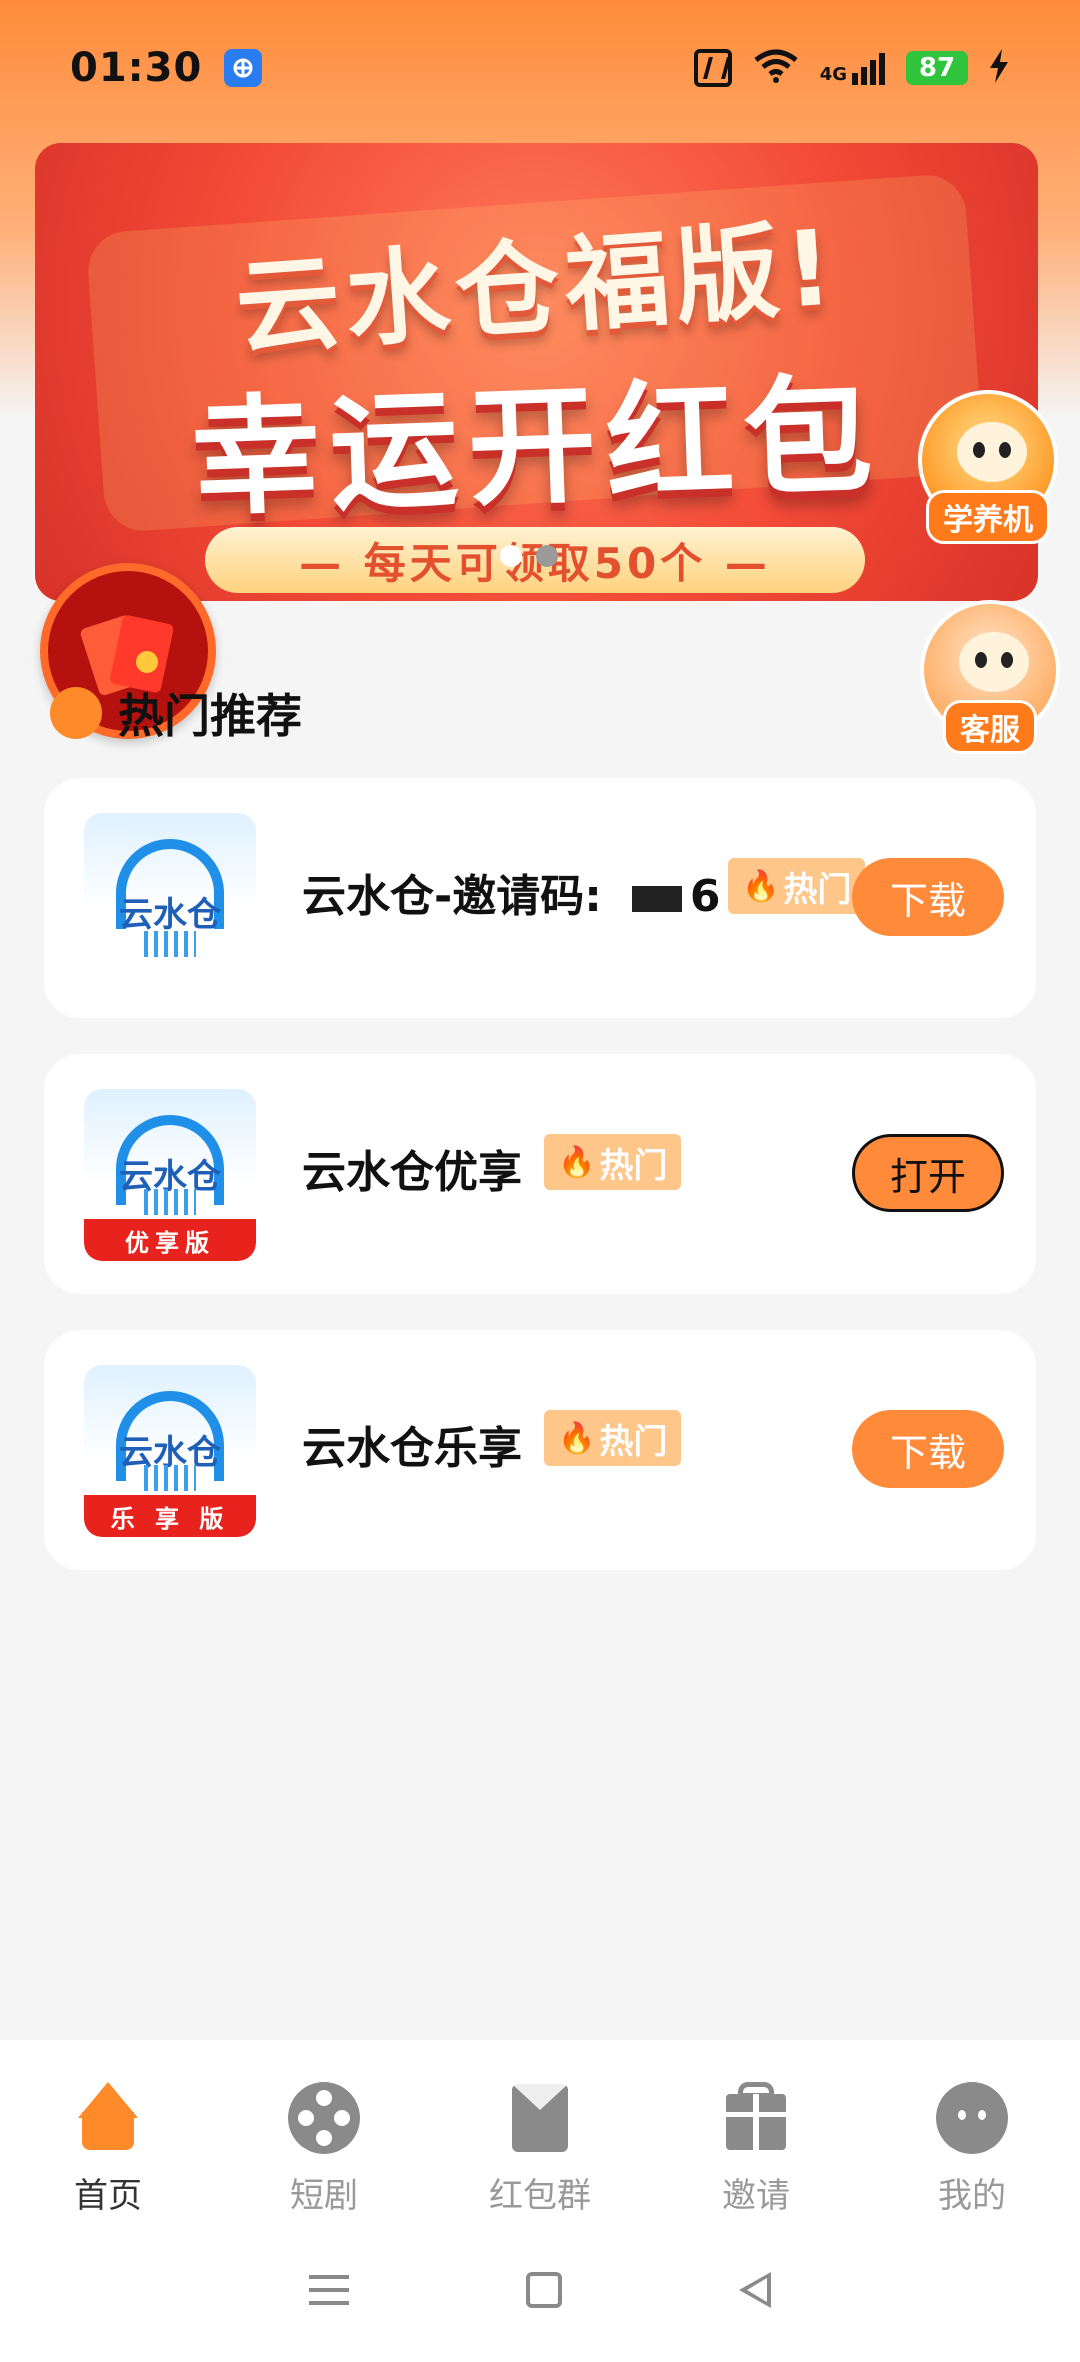  I want to click on app-icon: 云水仓, so click(170, 899).